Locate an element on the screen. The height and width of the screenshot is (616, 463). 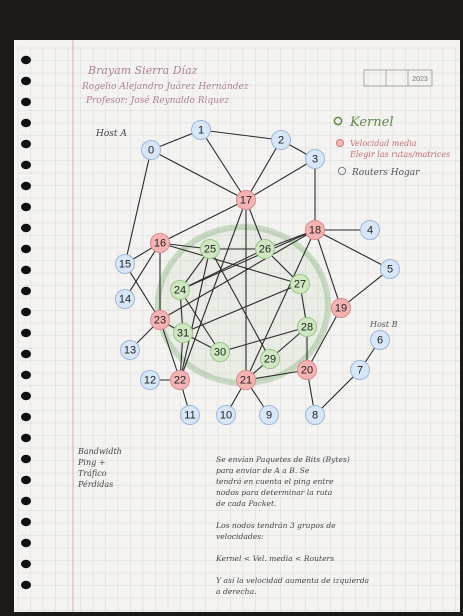
node-label: 18 is located at coordinates (315, 231).